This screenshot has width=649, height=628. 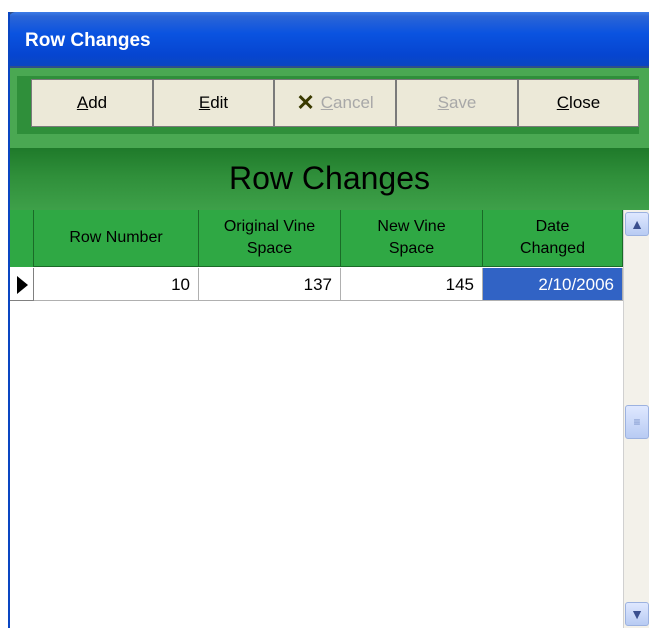 What do you see at coordinates (270, 238) in the screenshot?
I see `column-header-original-vine-space: Original Vine Space` at bounding box center [270, 238].